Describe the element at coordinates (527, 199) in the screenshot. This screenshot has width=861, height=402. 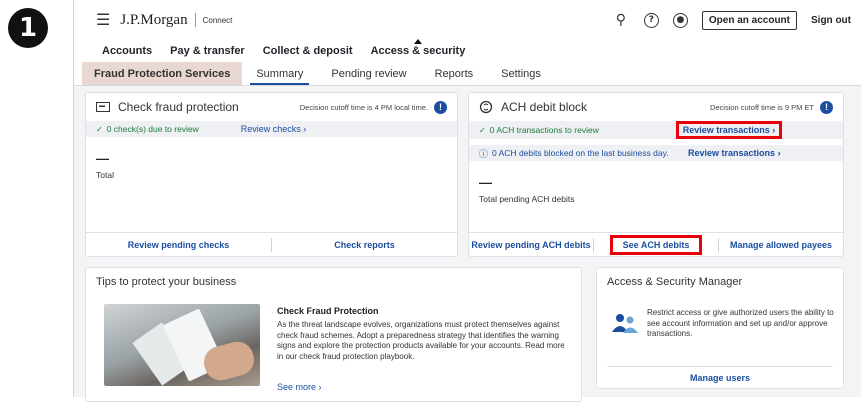
I see `total-label: Total pending ACH debits` at that location.